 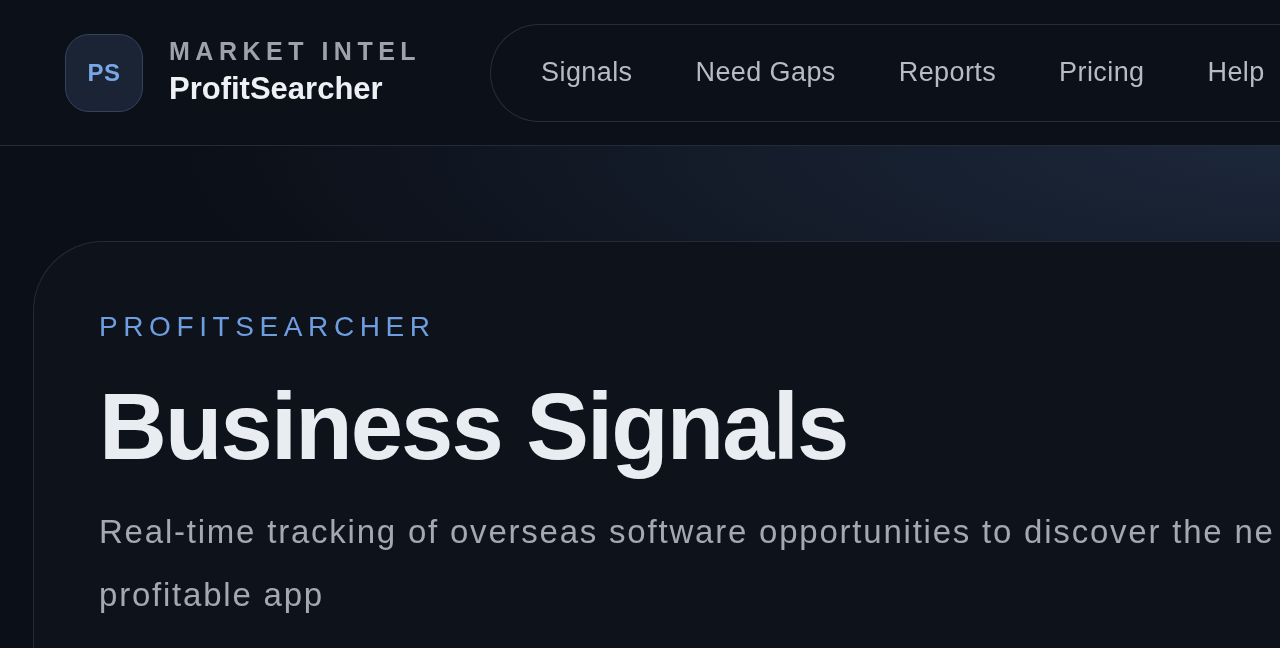 What do you see at coordinates (104, 72) in the screenshot?
I see `logo-badge: PS` at bounding box center [104, 72].